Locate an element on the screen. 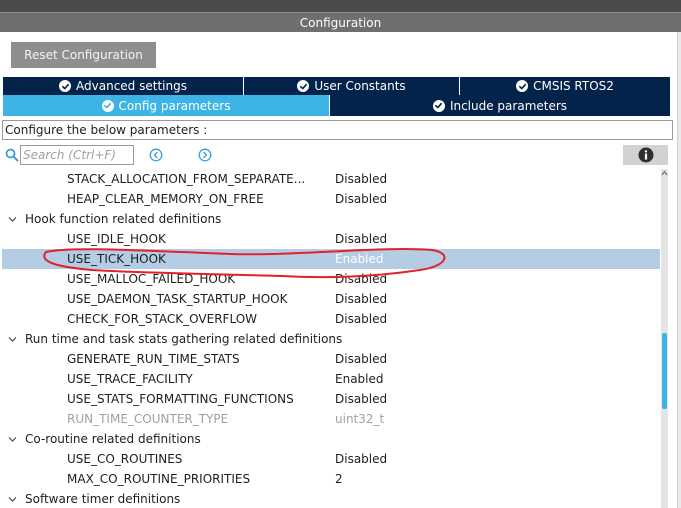 The width and height of the screenshot is (681, 508). tree-row: USE_IDLE_HOOK Disabled is located at coordinates (331, 239).